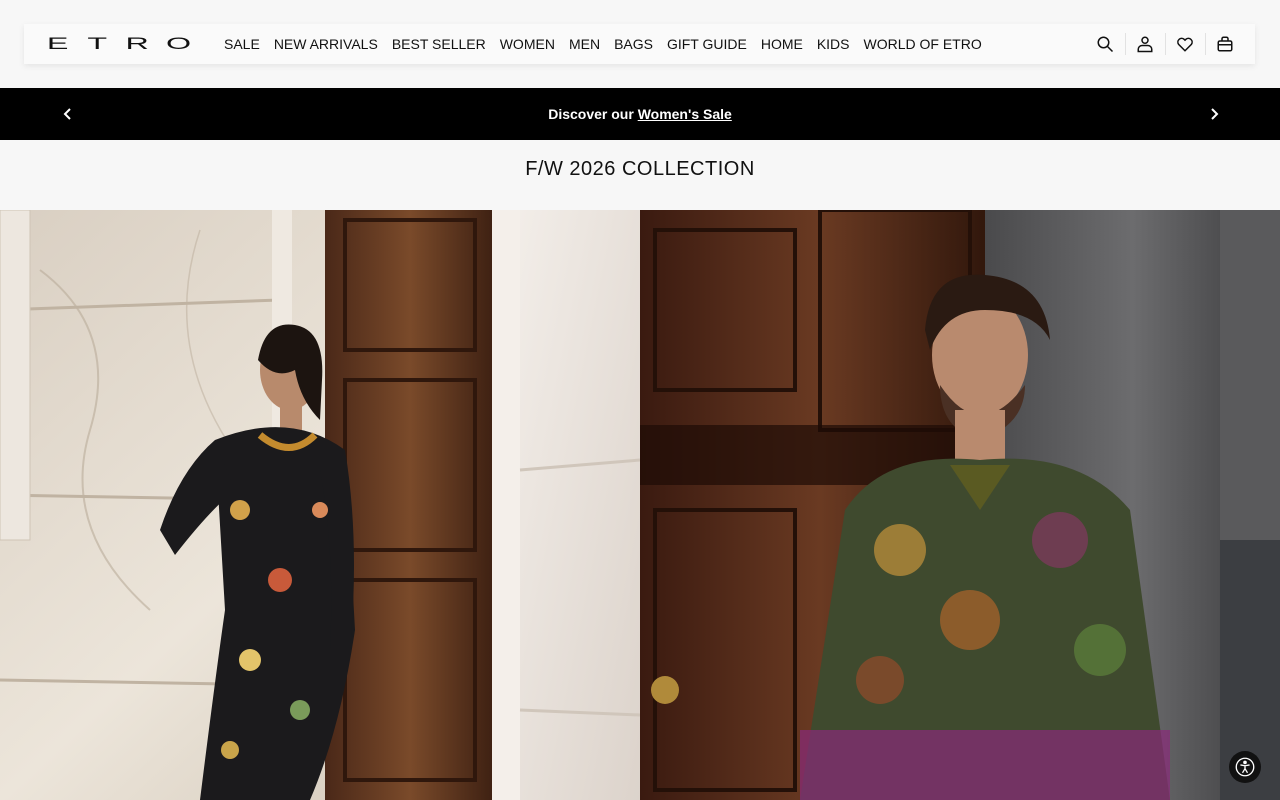  I want to click on nav-item-new-arrivals: NEW ARRIVALS, so click(326, 44).